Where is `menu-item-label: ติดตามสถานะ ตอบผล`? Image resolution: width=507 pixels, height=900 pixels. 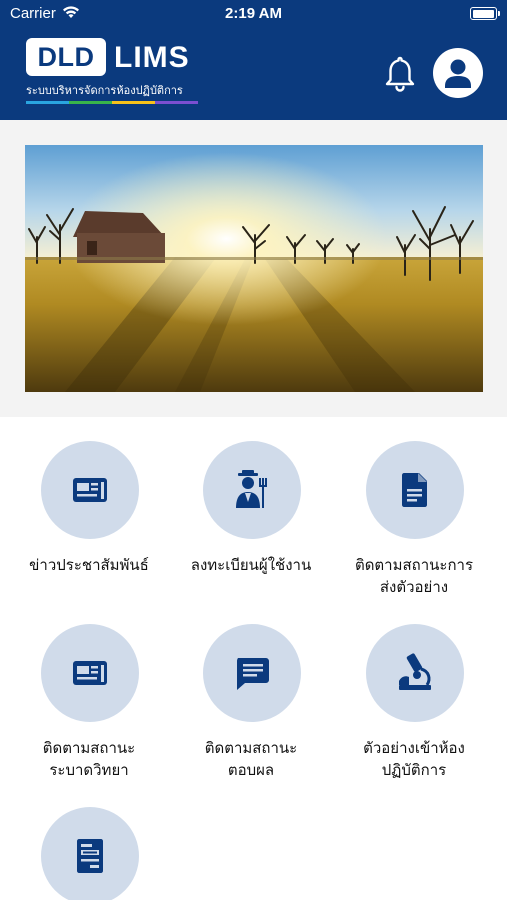 menu-item-label: ติดตามสถานะ ตอบผล is located at coordinates (251, 759).